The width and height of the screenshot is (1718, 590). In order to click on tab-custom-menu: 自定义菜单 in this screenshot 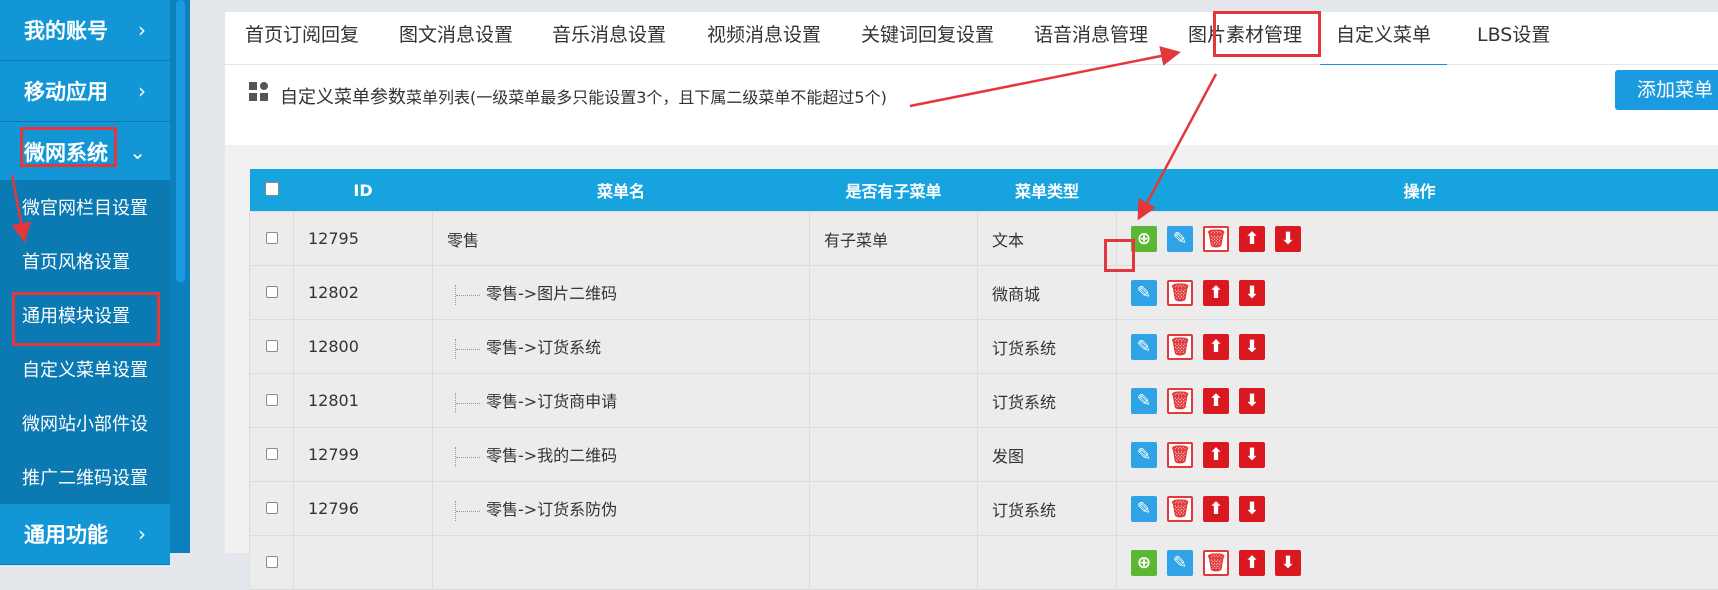, I will do `click(1383, 39)`.